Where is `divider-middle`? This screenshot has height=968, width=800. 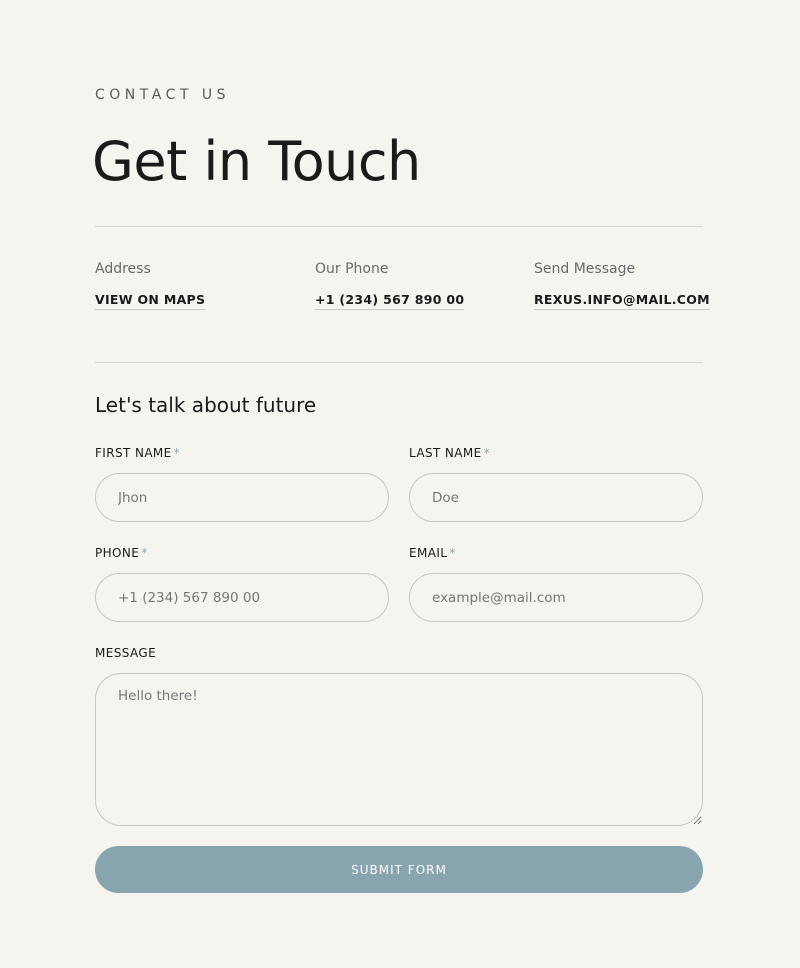
divider-middle is located at coordinates (399, 362).